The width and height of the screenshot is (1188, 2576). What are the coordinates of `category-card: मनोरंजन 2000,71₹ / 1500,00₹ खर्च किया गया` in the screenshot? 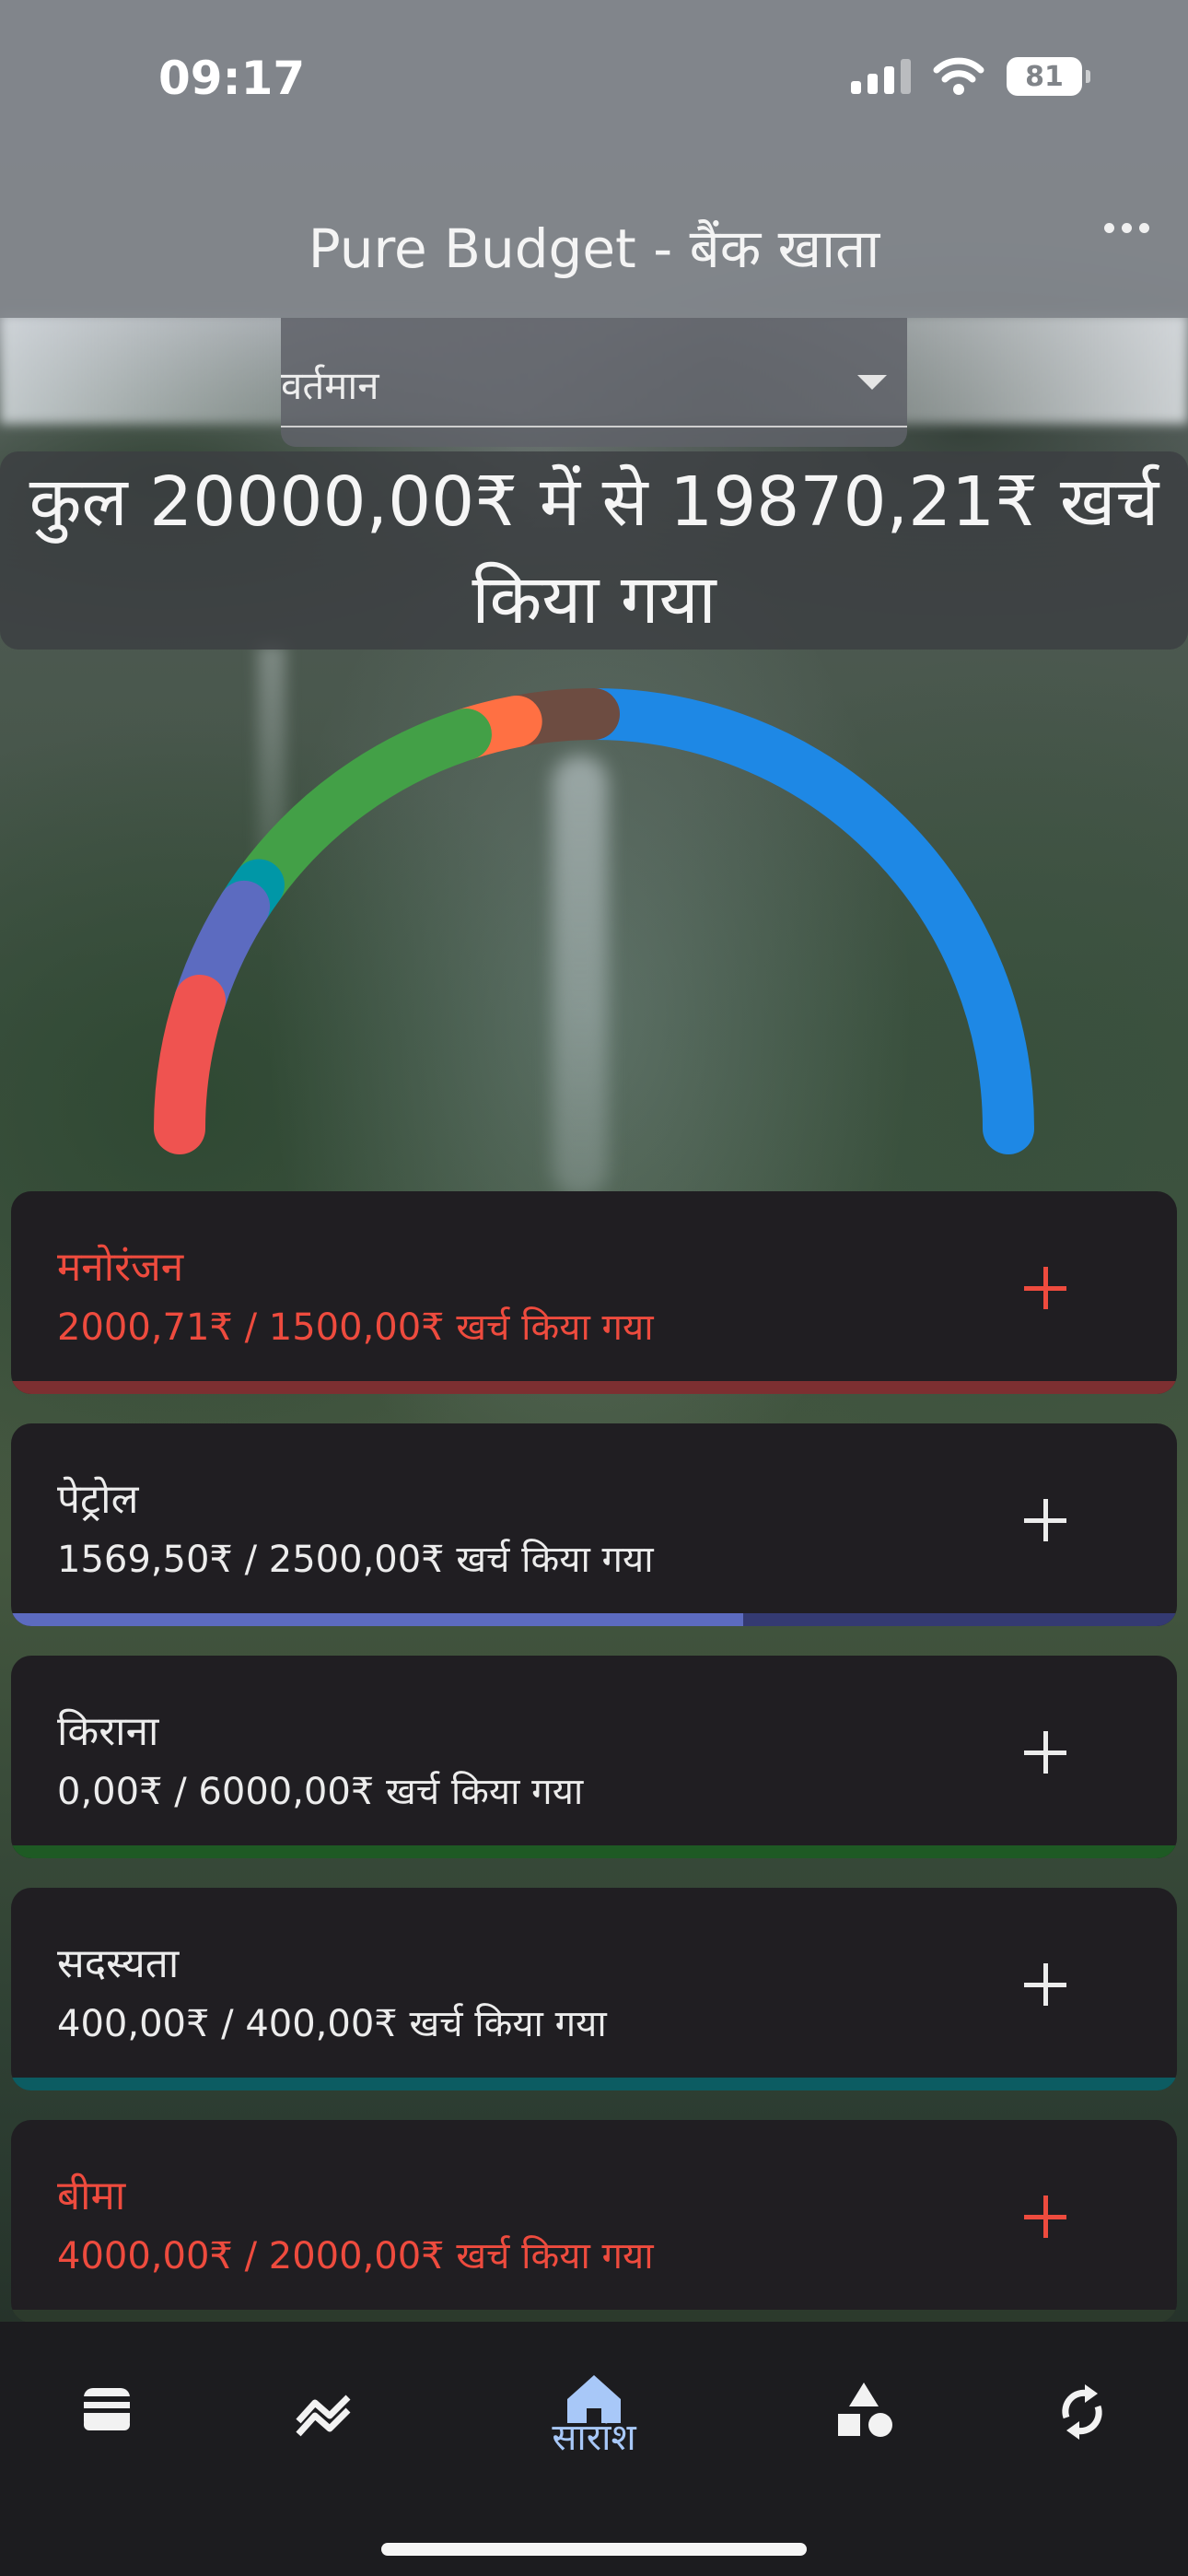 It's located at (594, 1292).